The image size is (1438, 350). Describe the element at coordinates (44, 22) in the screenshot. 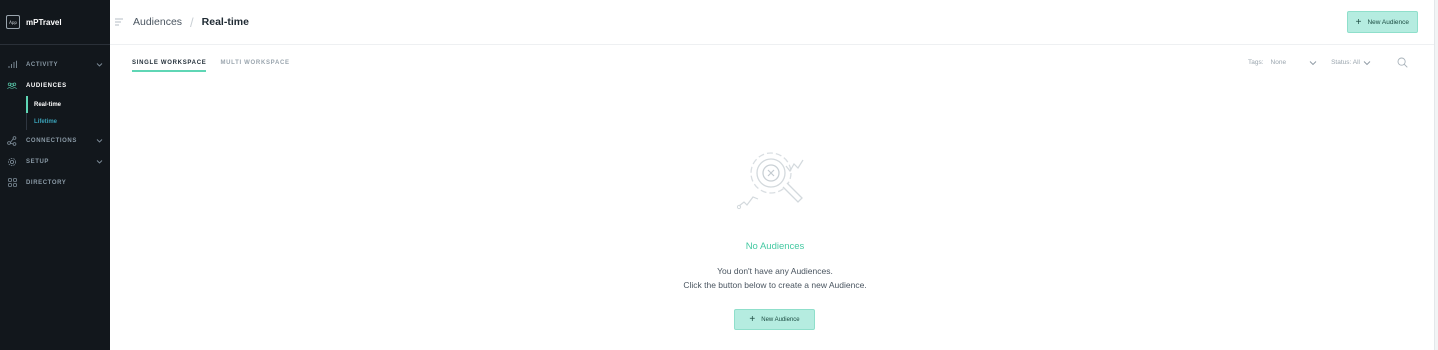

I see `brand-name: mPTravel` at that location.